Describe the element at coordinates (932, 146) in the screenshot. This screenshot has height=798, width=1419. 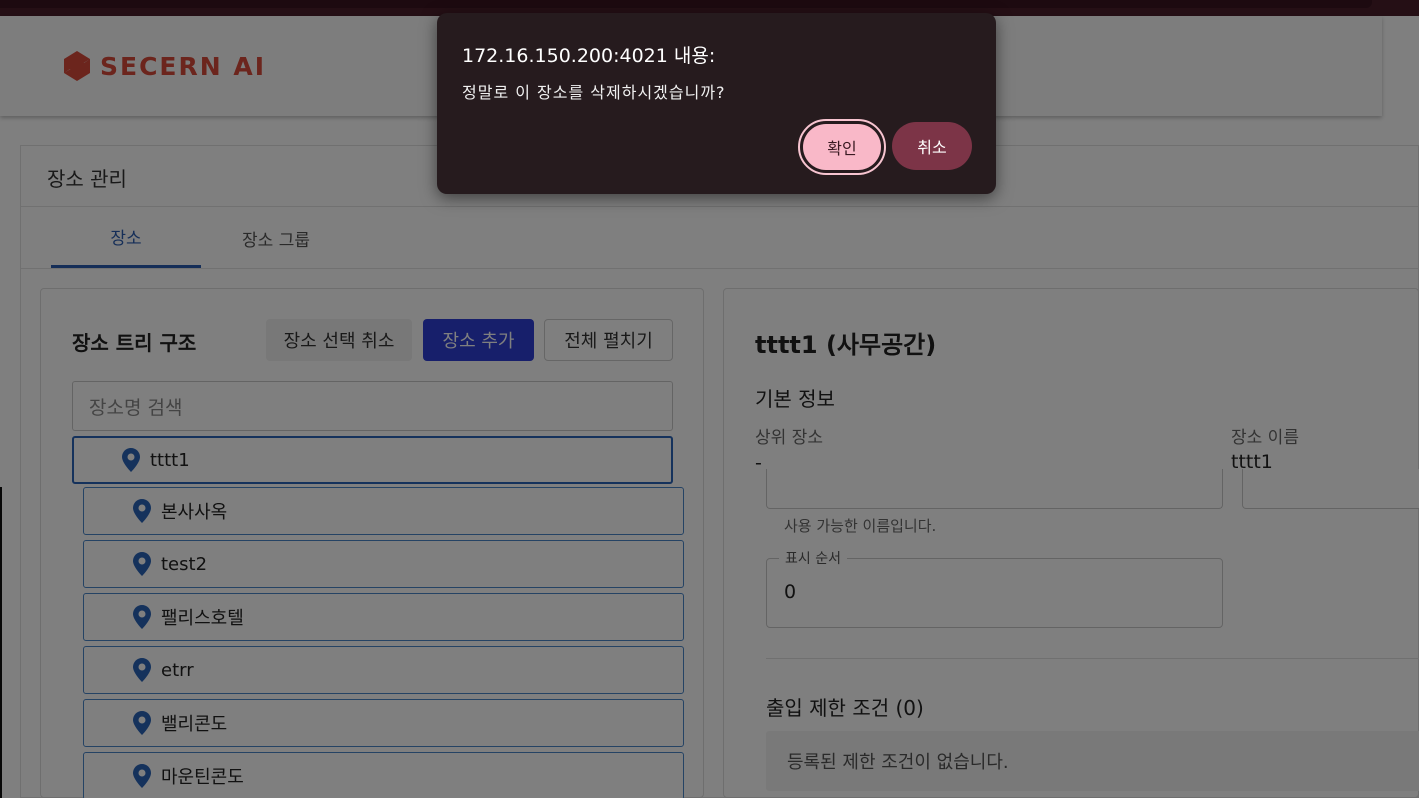
I see `cancel-button: 취소` at that location.